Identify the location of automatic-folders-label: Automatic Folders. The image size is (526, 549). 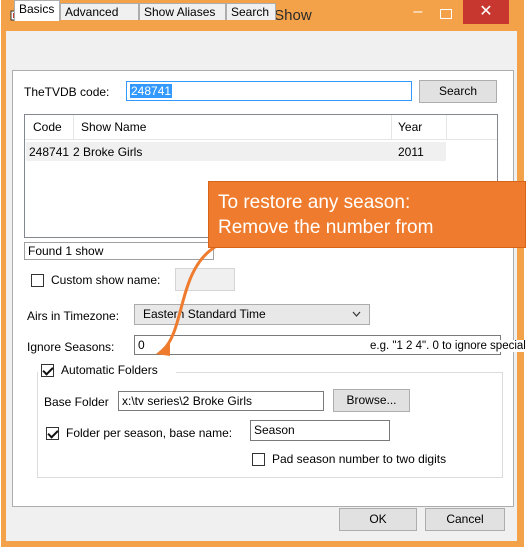
(109, 370).